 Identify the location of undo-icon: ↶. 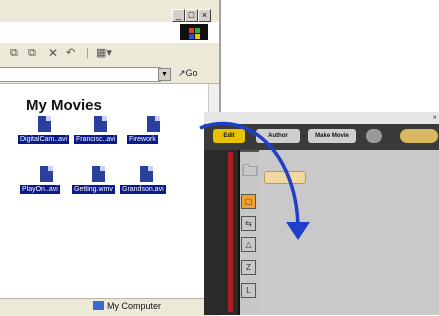
(70, 53).